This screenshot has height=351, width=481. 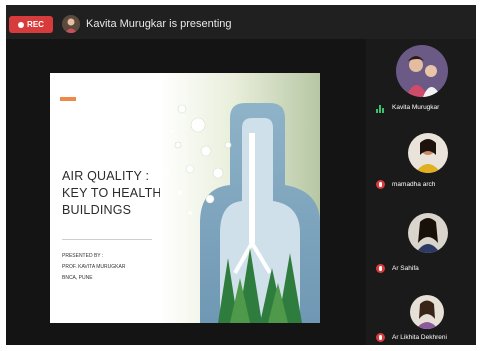 I want to click on participant-tile: Ar Likhita Dekhreni, so click(x=421, y=318).